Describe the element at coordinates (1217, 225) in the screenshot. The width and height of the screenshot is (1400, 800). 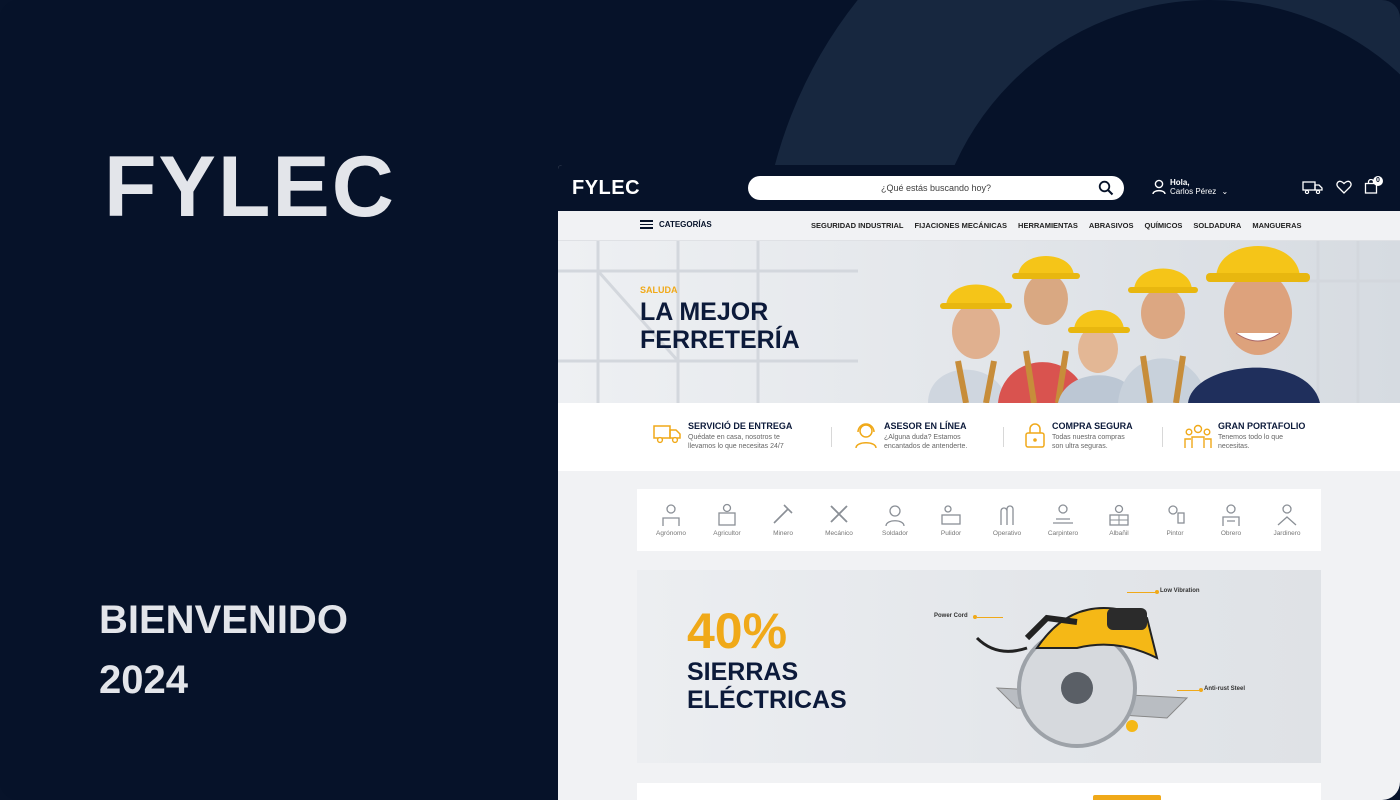
I see `nav-item-soldadura: SOLDADURA` at that location.